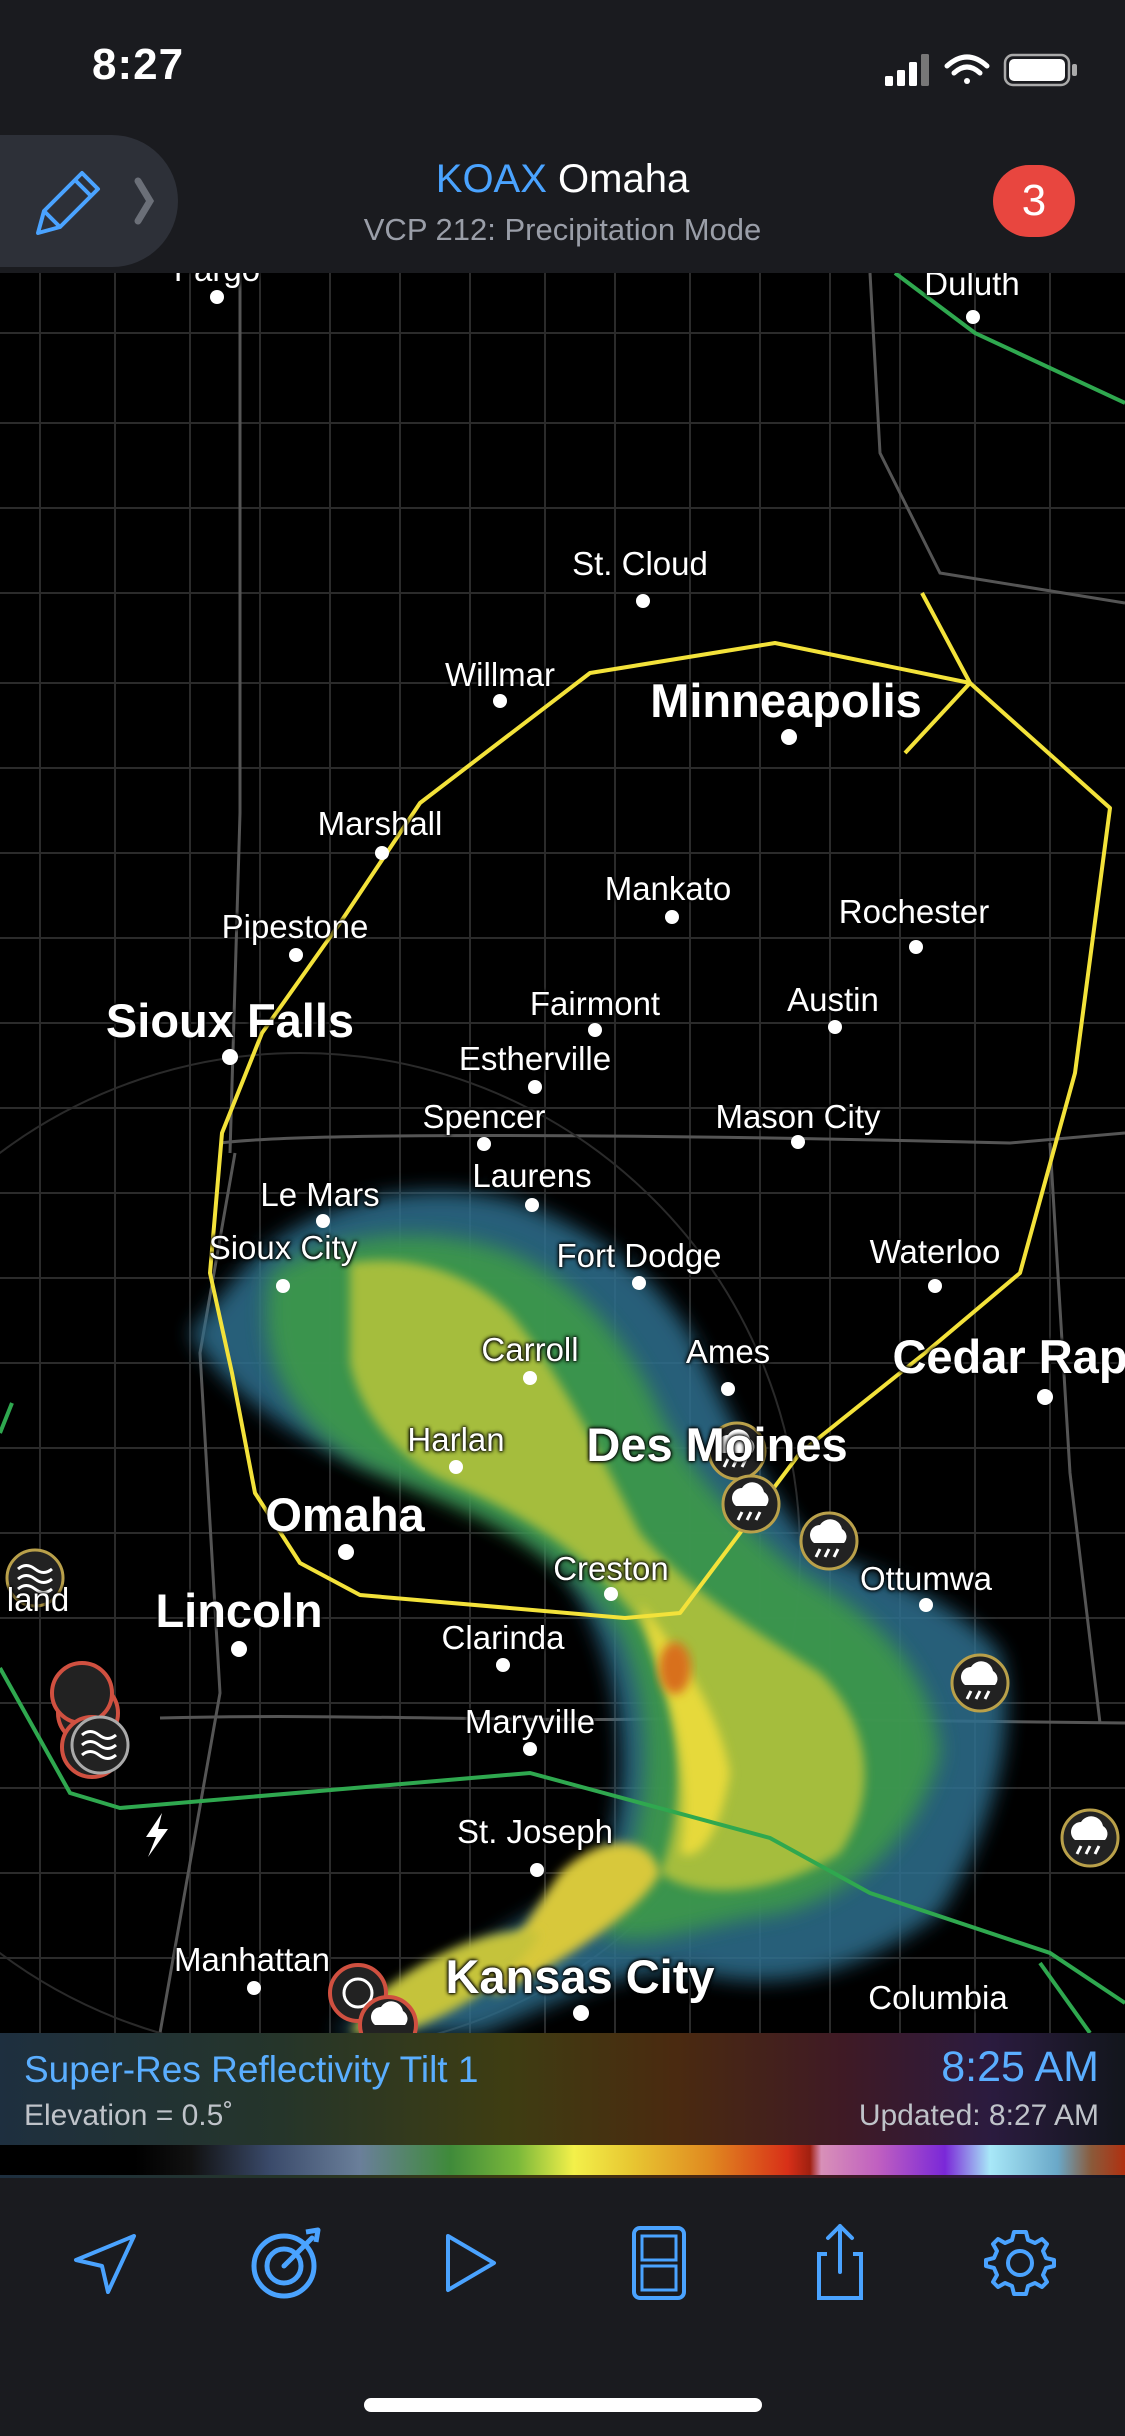 The height and width of the screenshot is (2436, 1125). I want to click on elevation-text: Elevation = 0.5˚, so click(129, 2115).